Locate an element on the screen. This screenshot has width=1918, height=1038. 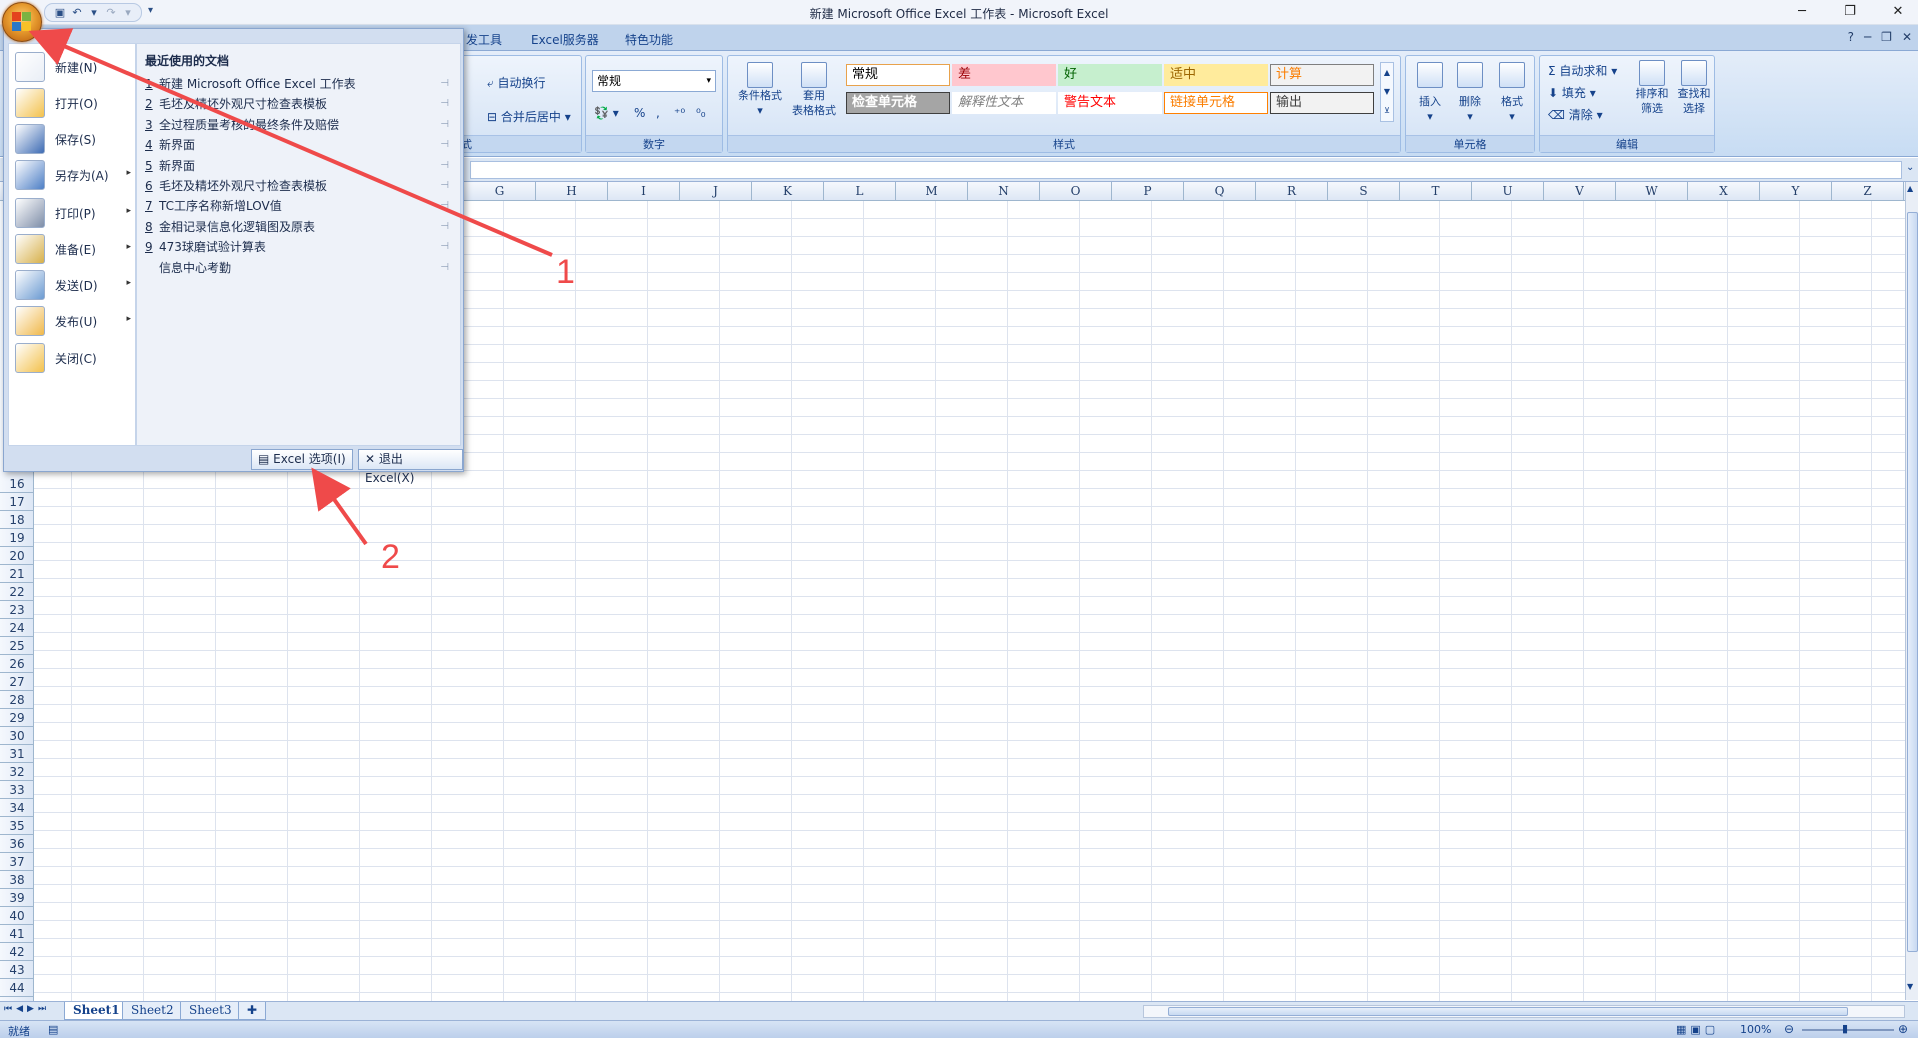
row-header: 34 is located at coordinates (17, 808).